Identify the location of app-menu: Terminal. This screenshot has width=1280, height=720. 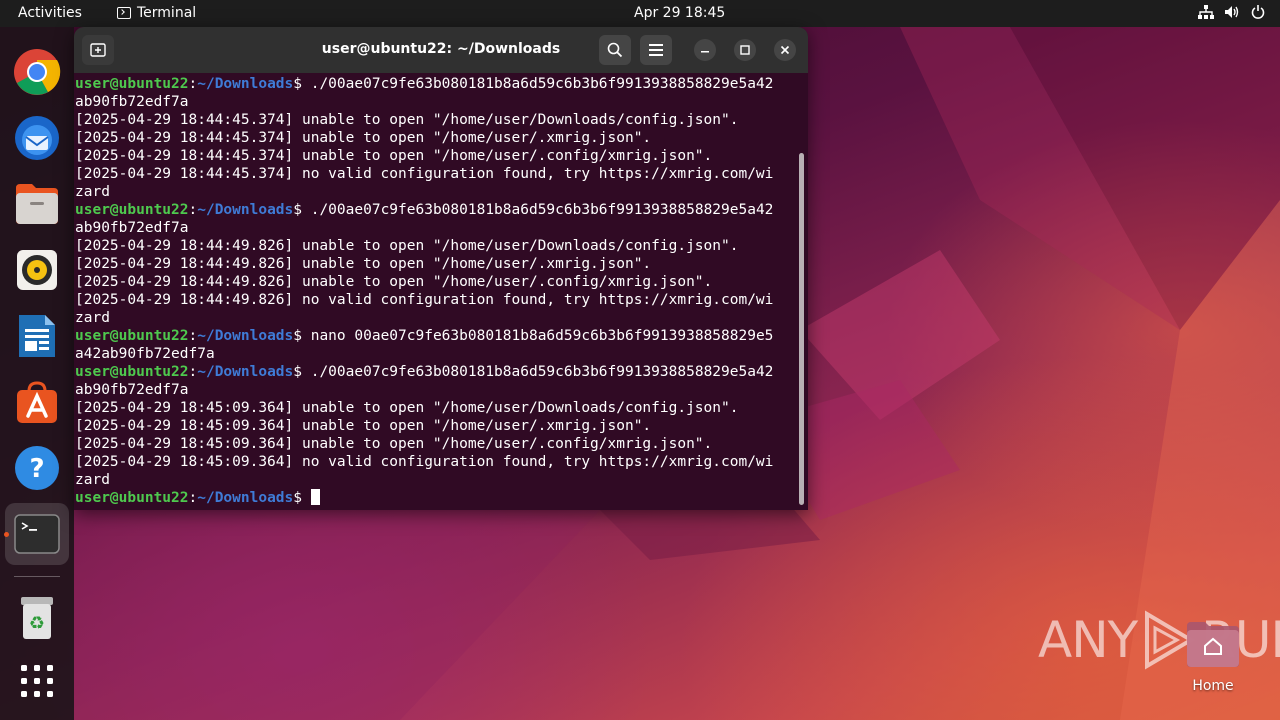
(156, 13).